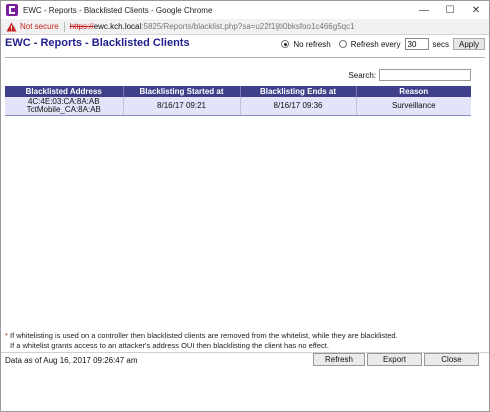  What do you see at coordinates (342, 44) in the screenshot?
I see `refresh-every-radio` at bounding box center [342, 44].